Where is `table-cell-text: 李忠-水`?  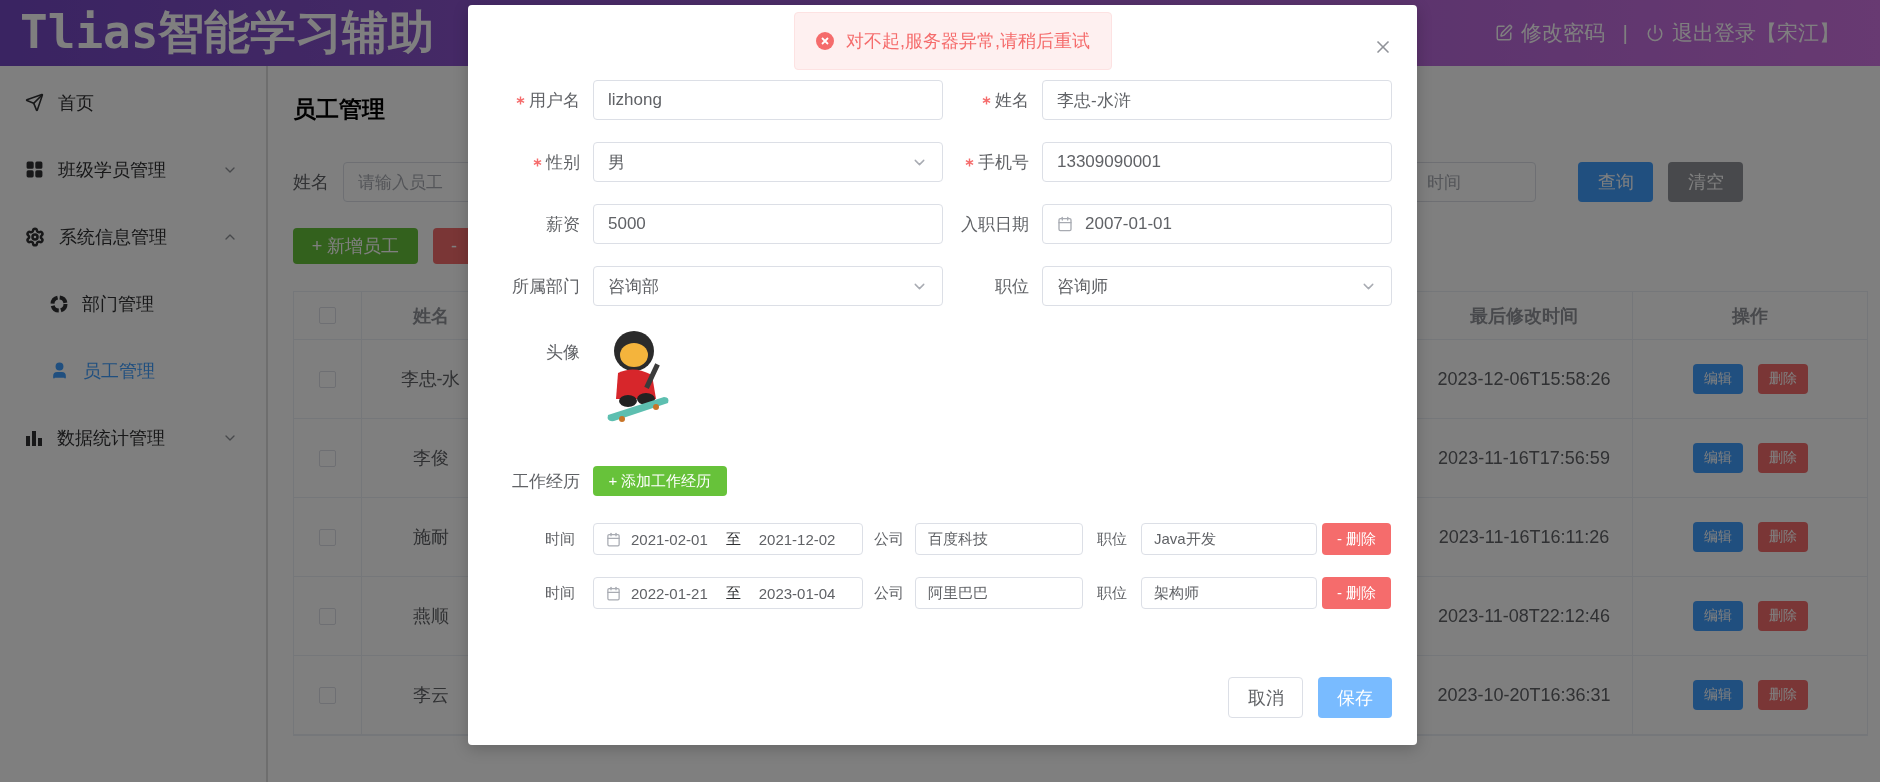 table-cell-text: 李忠-水 is located at coordinates (430, 379).